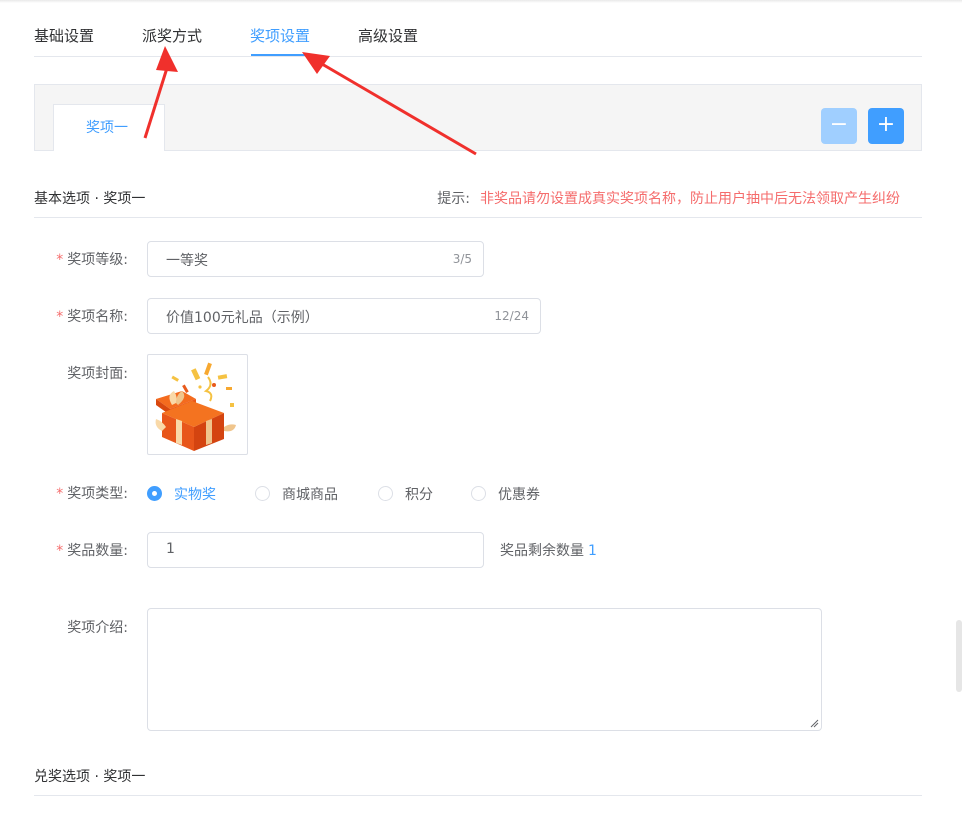 The height and width of the screenshot is (816, 962). Describe the element at coordinates (242, 318) in the screenshot. I see `name-value: 价值100元礼品（示例）` at that location.